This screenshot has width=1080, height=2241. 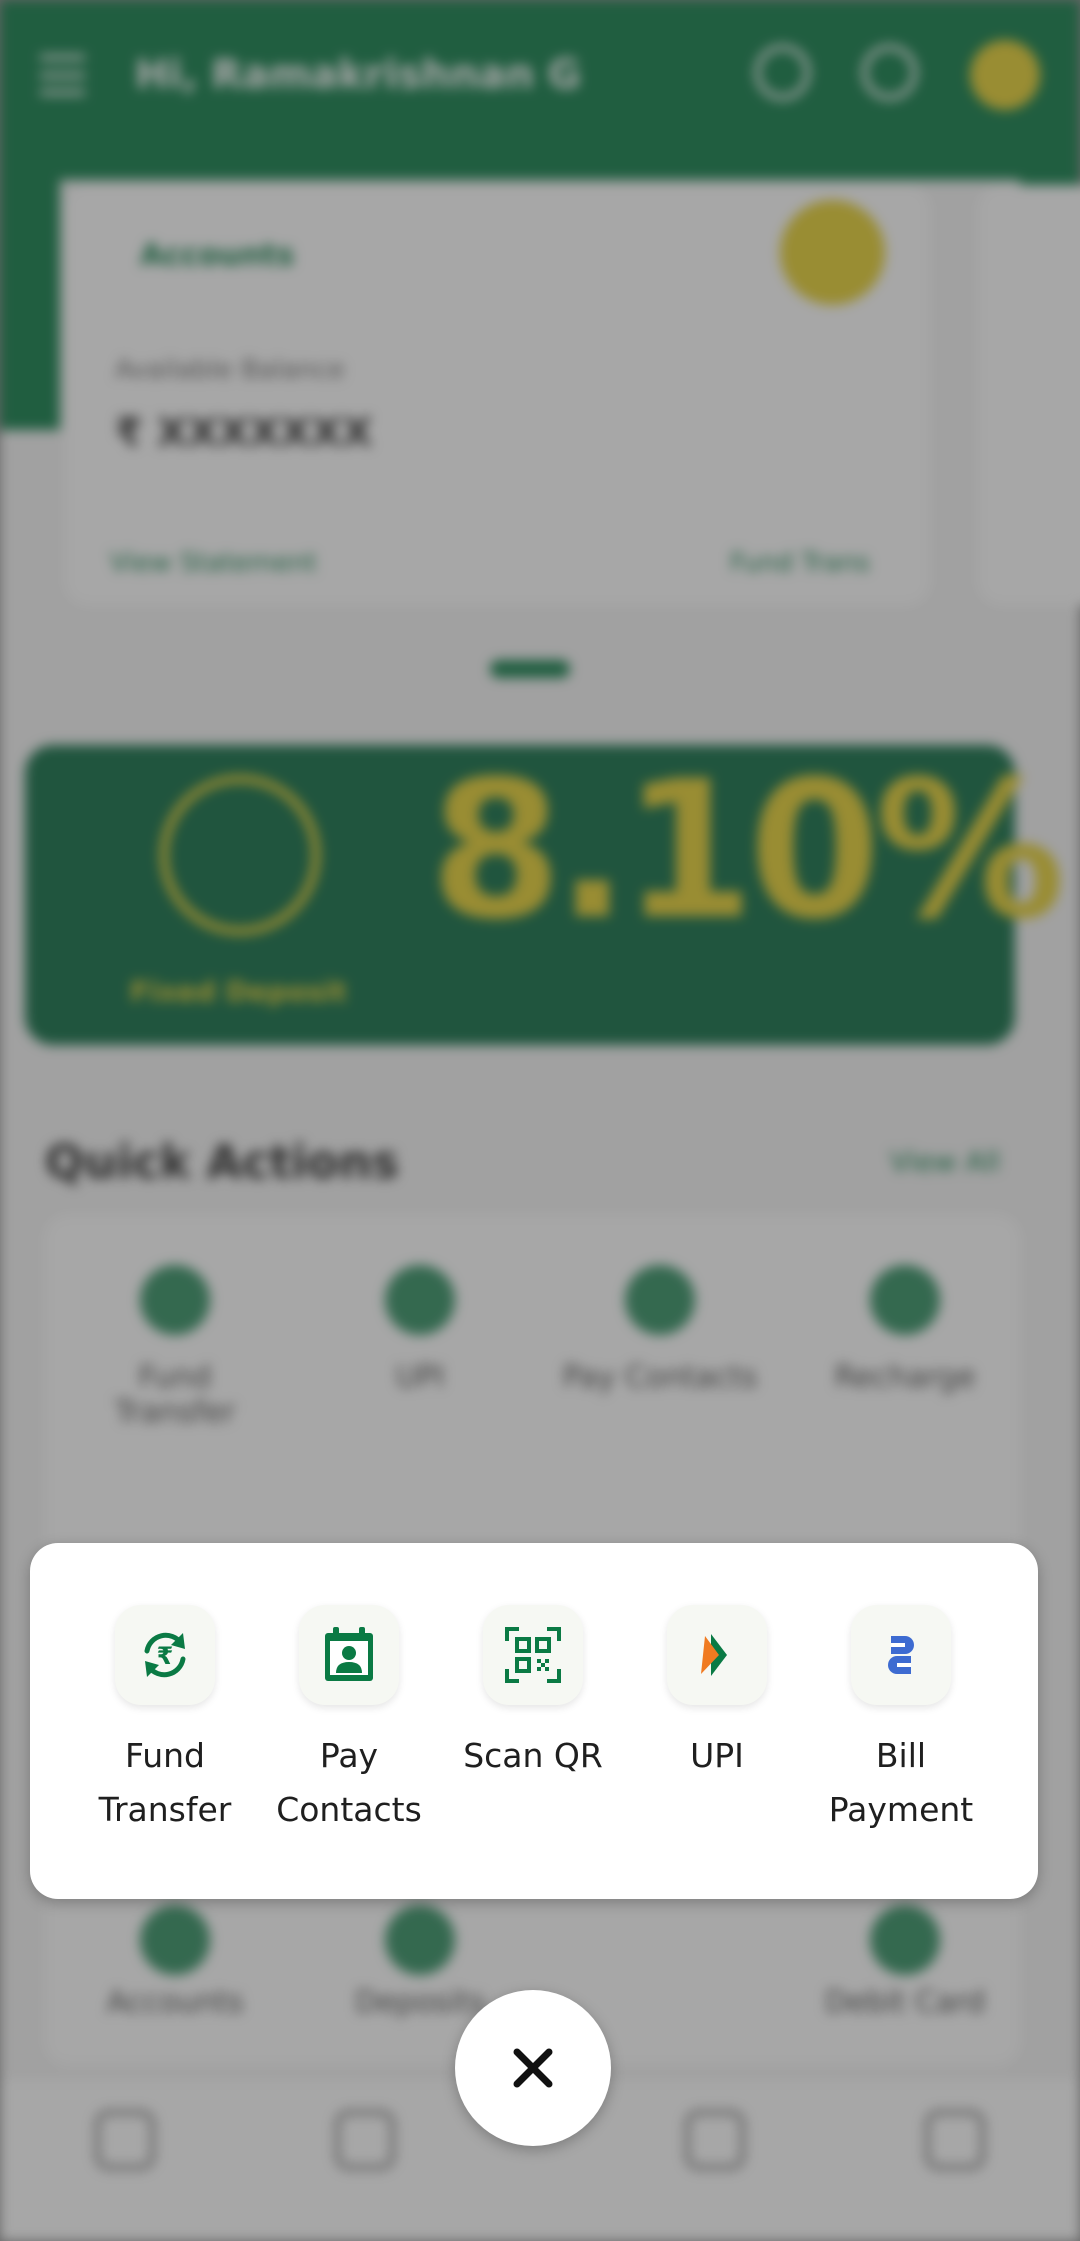 What do you see at coordinates (165, 1721) in the screenshot?
I see `fund-transfer-button: ₹ Fund Transfer` at bounding box center [165, 1721].